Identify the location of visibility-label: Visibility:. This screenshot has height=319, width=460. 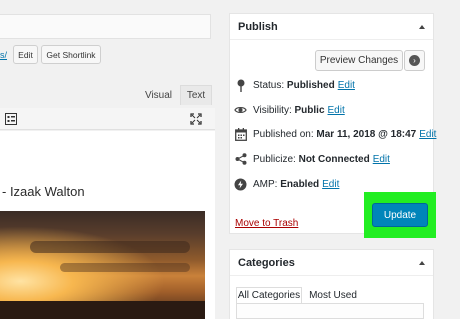
(272, 110).